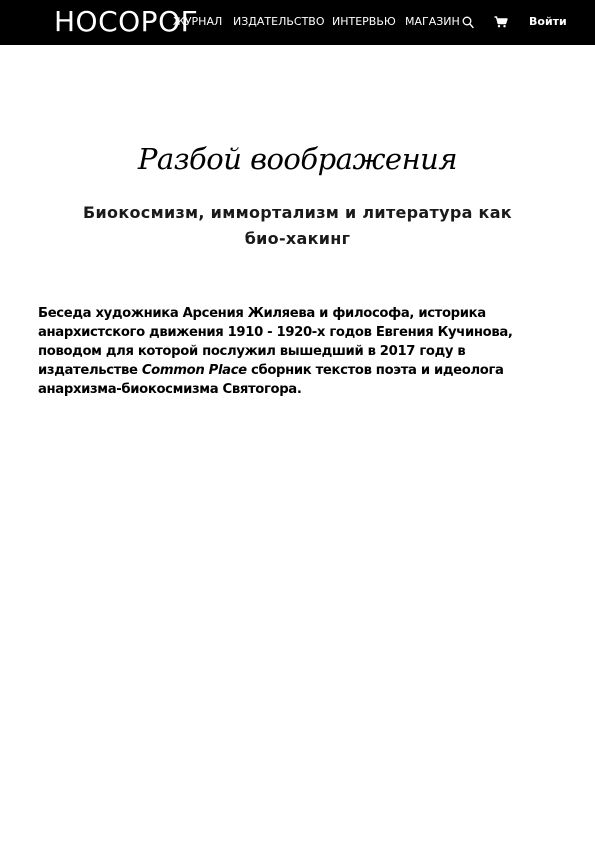 The image size is (595, 842). What do you see at coordinates (197, 22) in the screenshot?
I see `nav-item-journal: ЖУРНАЛ` at bounding box center [197, 22].